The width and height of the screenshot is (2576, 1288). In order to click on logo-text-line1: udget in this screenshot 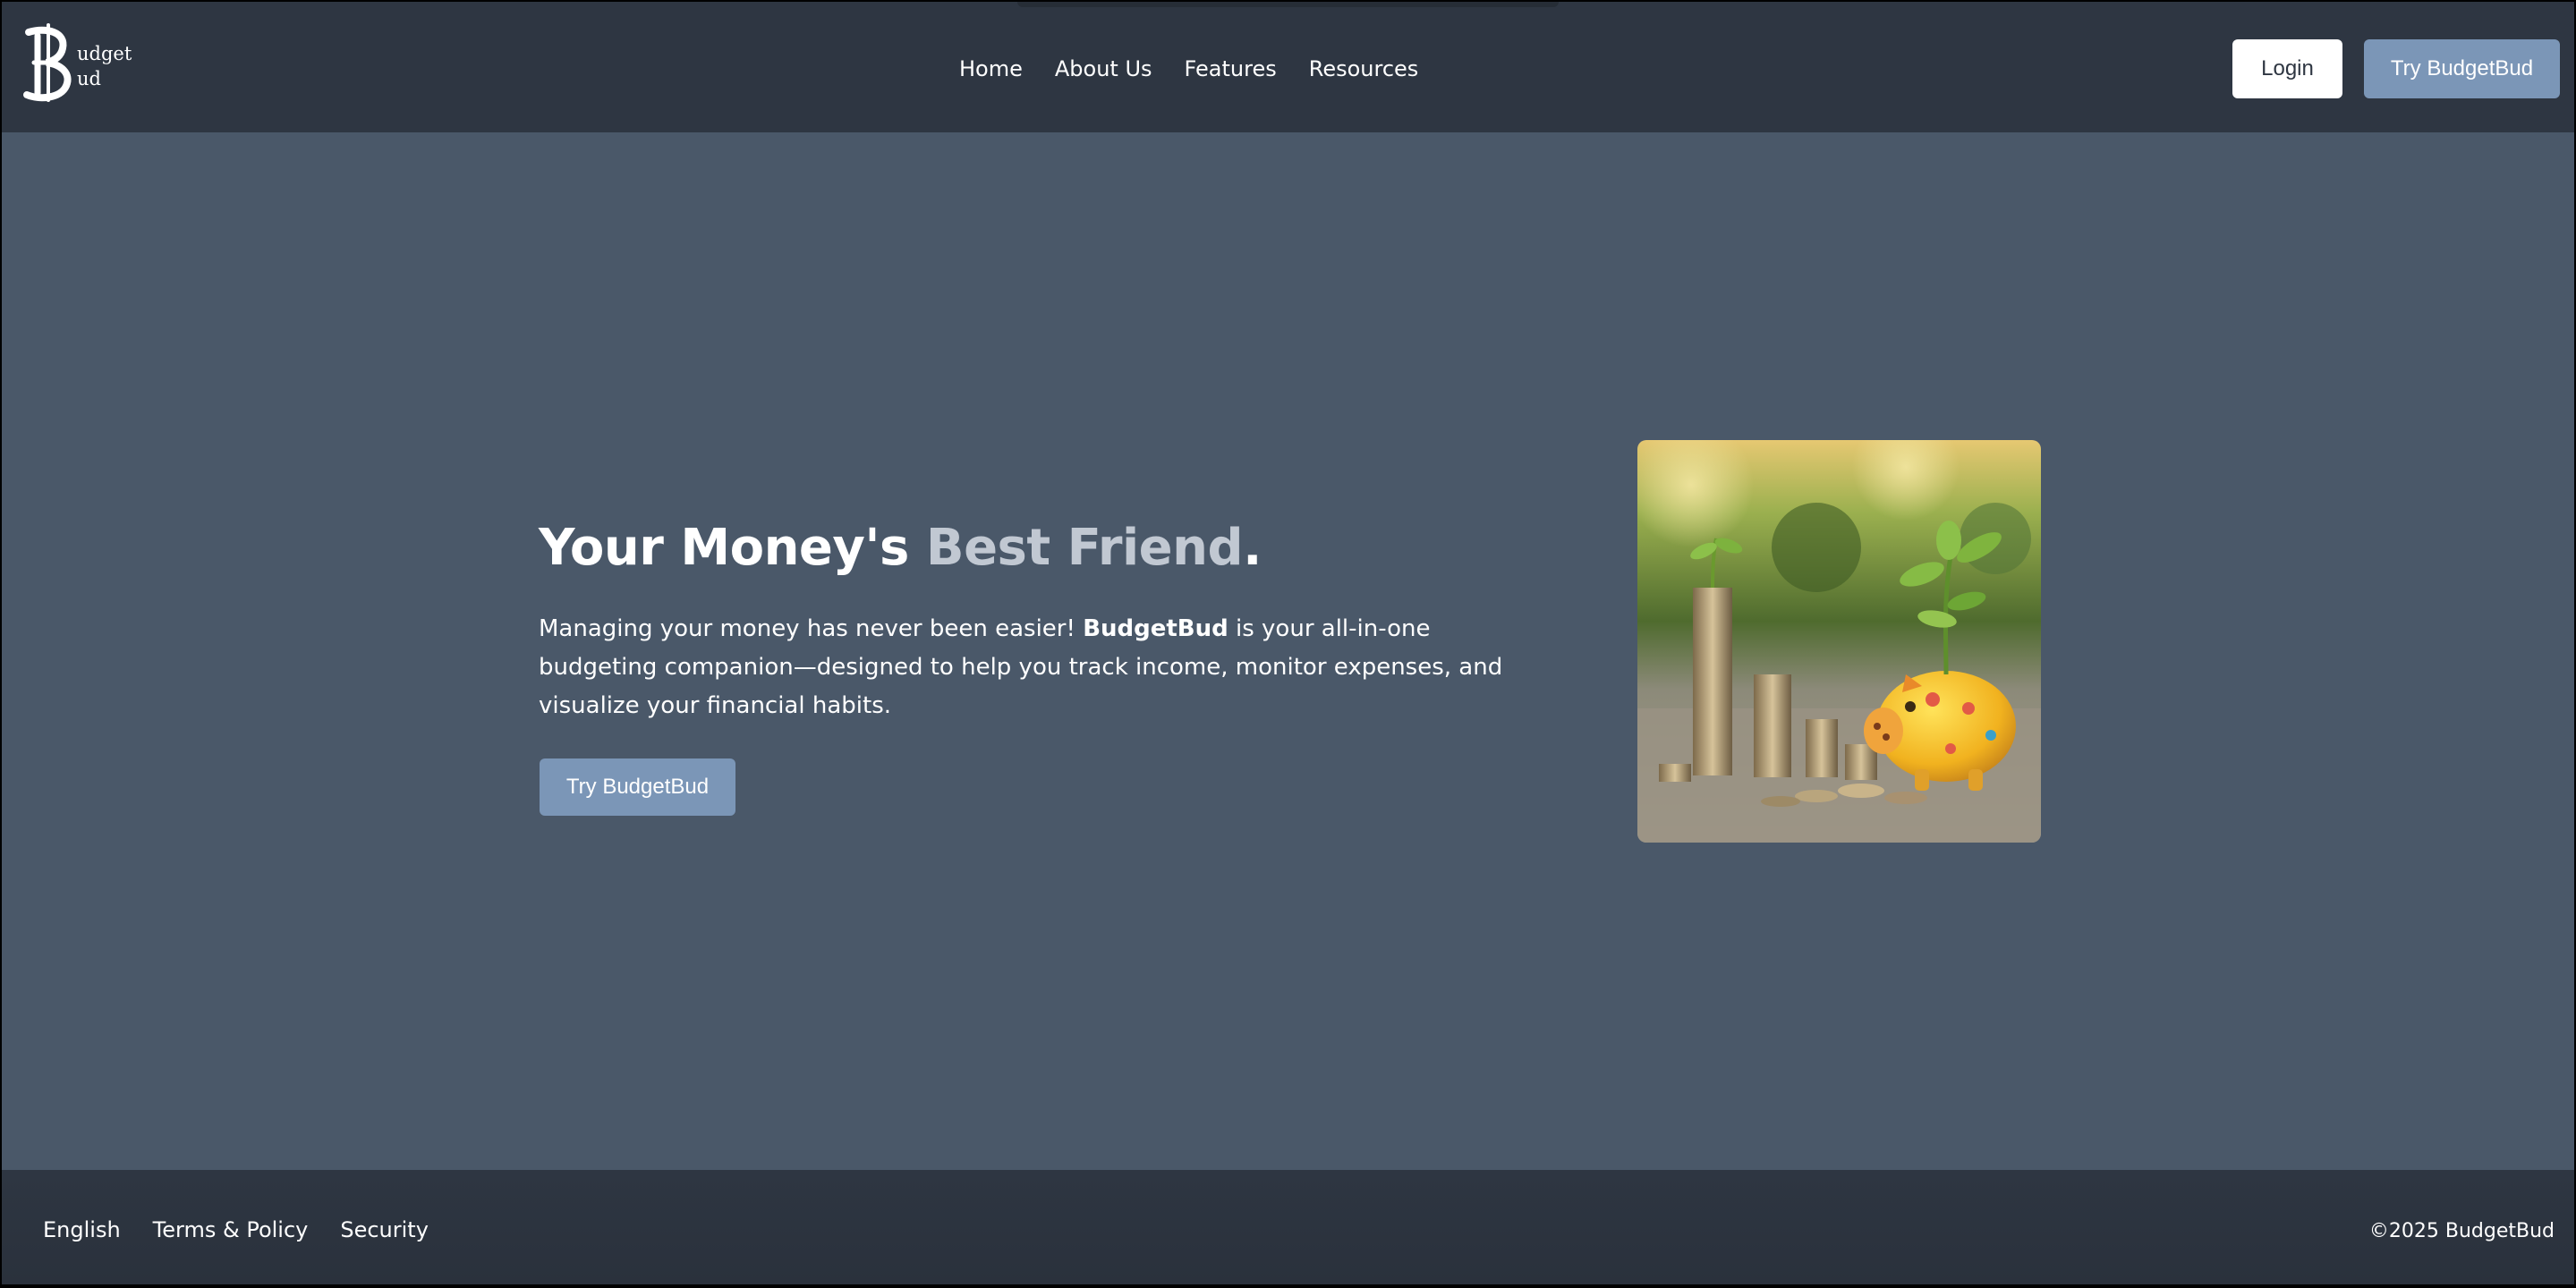, I will do `click(104, 53)`.